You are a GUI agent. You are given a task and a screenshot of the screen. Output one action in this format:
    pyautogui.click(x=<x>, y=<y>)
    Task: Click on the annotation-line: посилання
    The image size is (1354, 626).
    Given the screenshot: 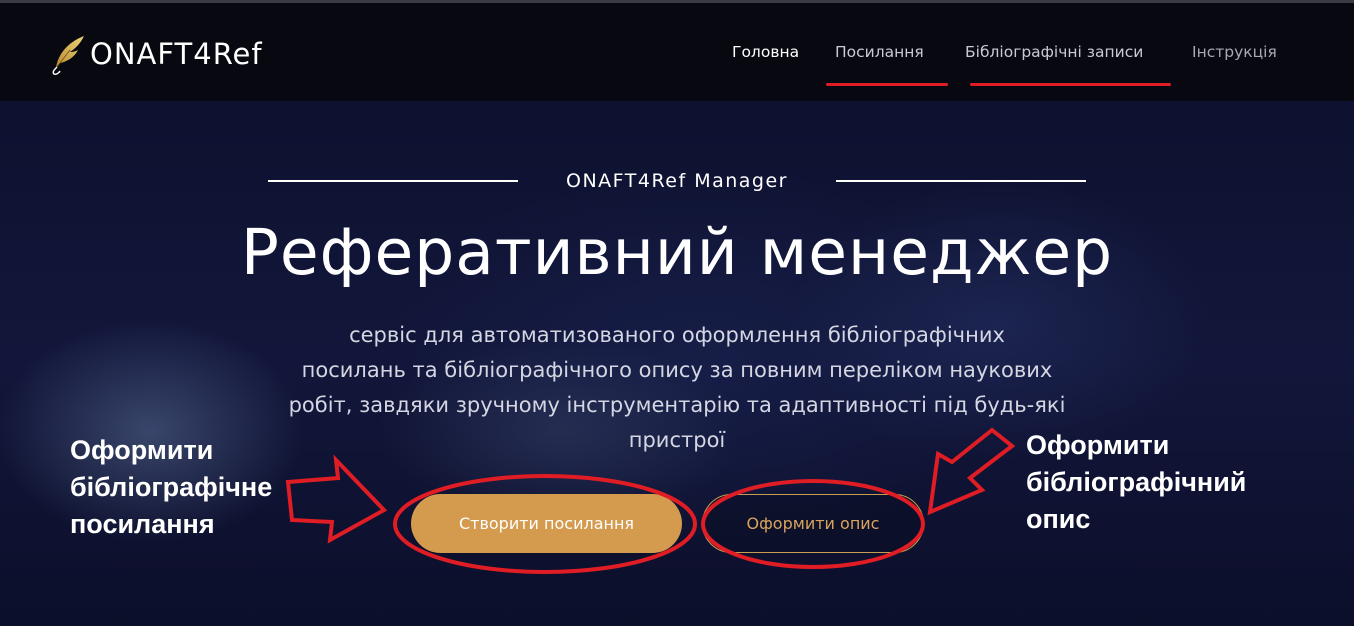 What is the action you would take?
    pyautogui.click(x=142, y=524)
    